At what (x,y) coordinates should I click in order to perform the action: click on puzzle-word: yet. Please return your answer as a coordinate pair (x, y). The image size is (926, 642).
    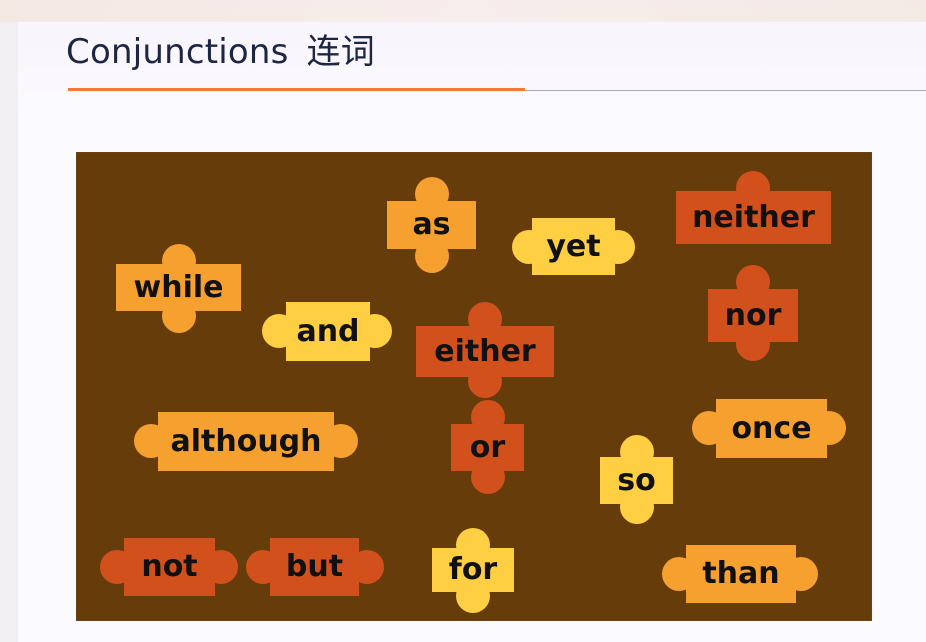
    Looking at the image, I should click on (573, 246).